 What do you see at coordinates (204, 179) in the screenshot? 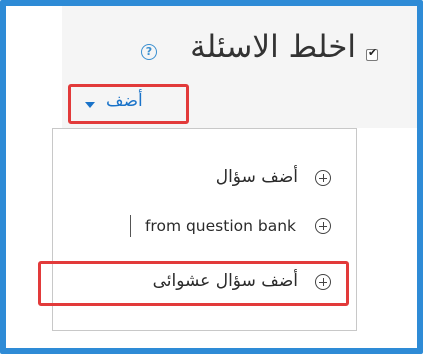
I see `menu-item-add-question: أضف سؤال` at bounding box center [204, 179].